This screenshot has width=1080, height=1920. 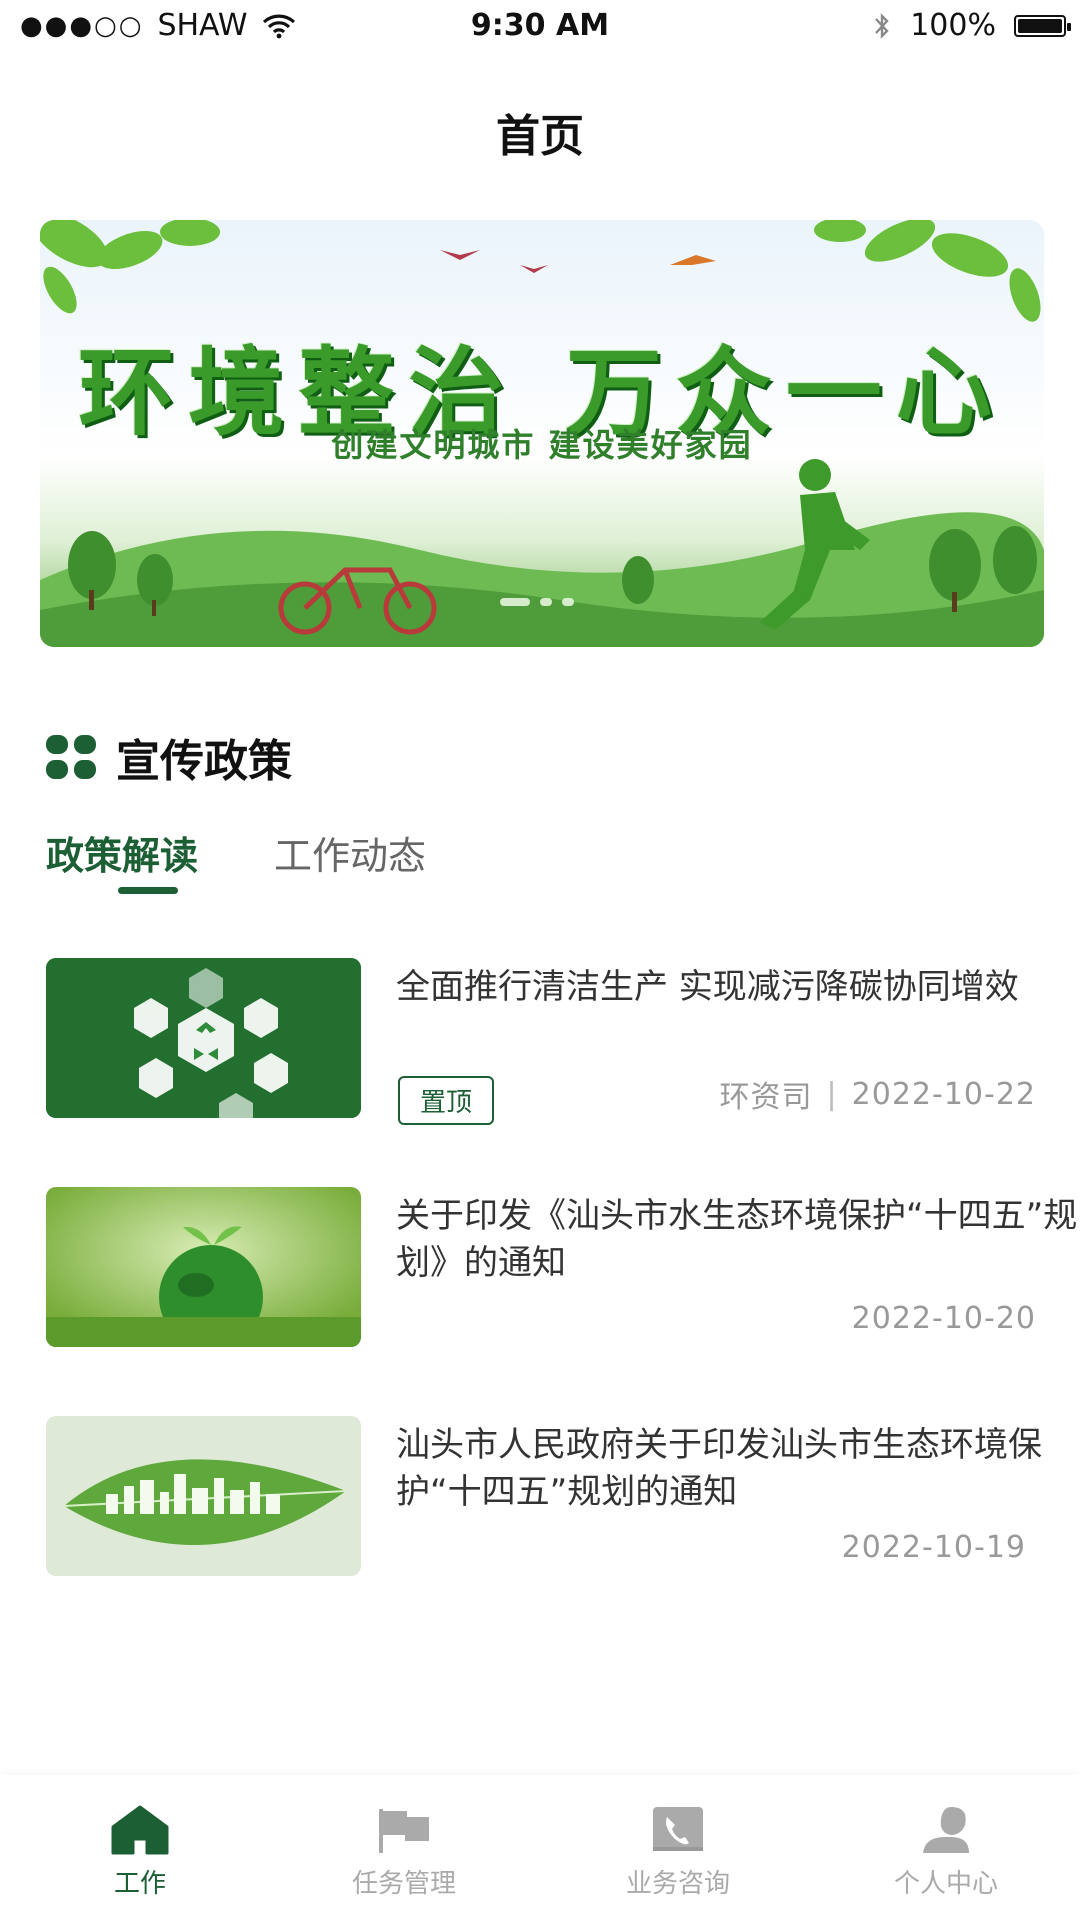 What do you see at coordinates (537, 602) in the screenshot?
I see `carousel-indicator` at bounding box center [537, 602].